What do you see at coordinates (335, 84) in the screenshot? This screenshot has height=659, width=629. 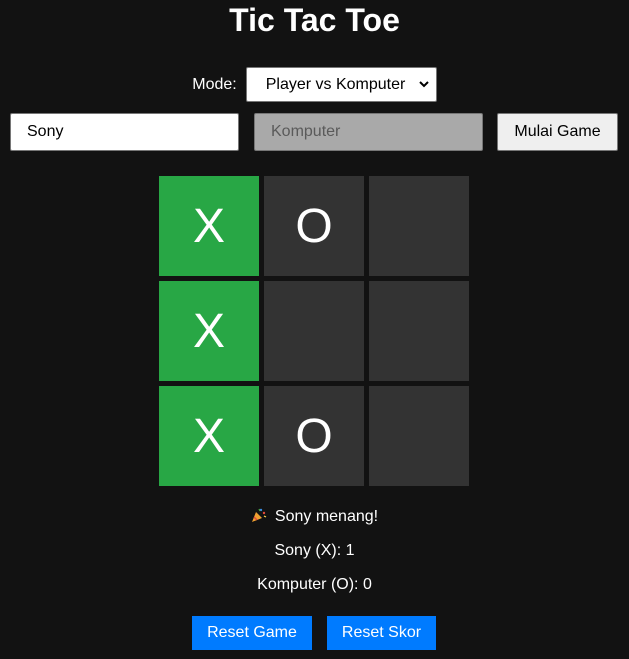 I see `mode-select-value: Player vs Komputer` at bounding box center [335, 84].